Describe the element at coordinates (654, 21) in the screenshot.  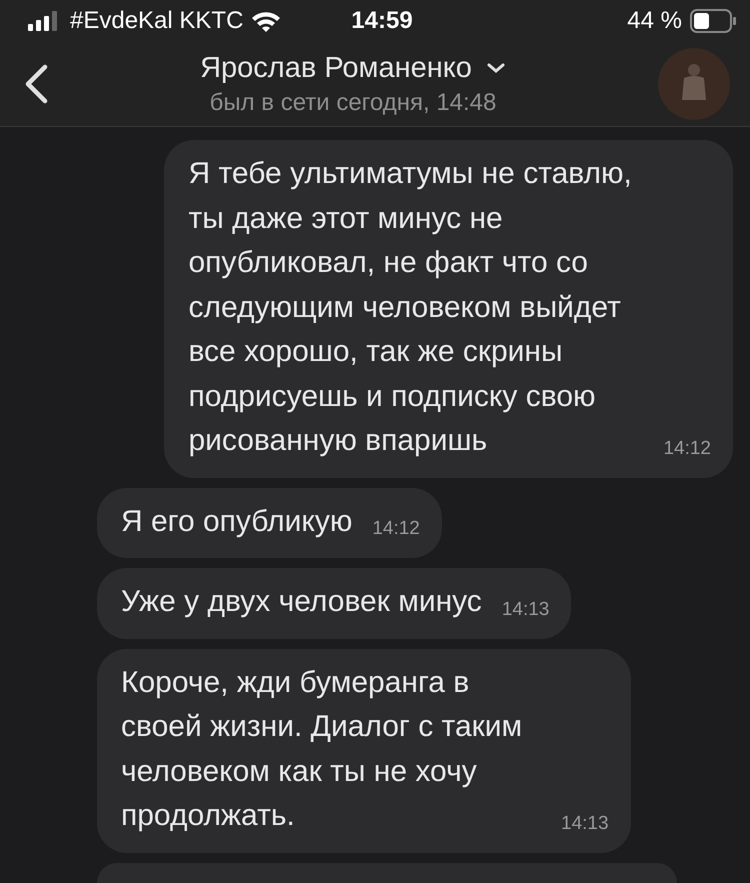
I see `battery-percent: 44 %` at that location.